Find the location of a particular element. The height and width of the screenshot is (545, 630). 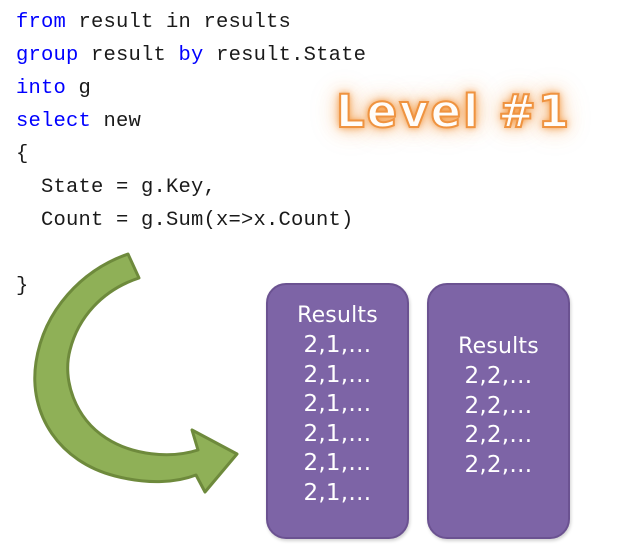

code-line: State = g.Key, is located at coordinates (191, 187).